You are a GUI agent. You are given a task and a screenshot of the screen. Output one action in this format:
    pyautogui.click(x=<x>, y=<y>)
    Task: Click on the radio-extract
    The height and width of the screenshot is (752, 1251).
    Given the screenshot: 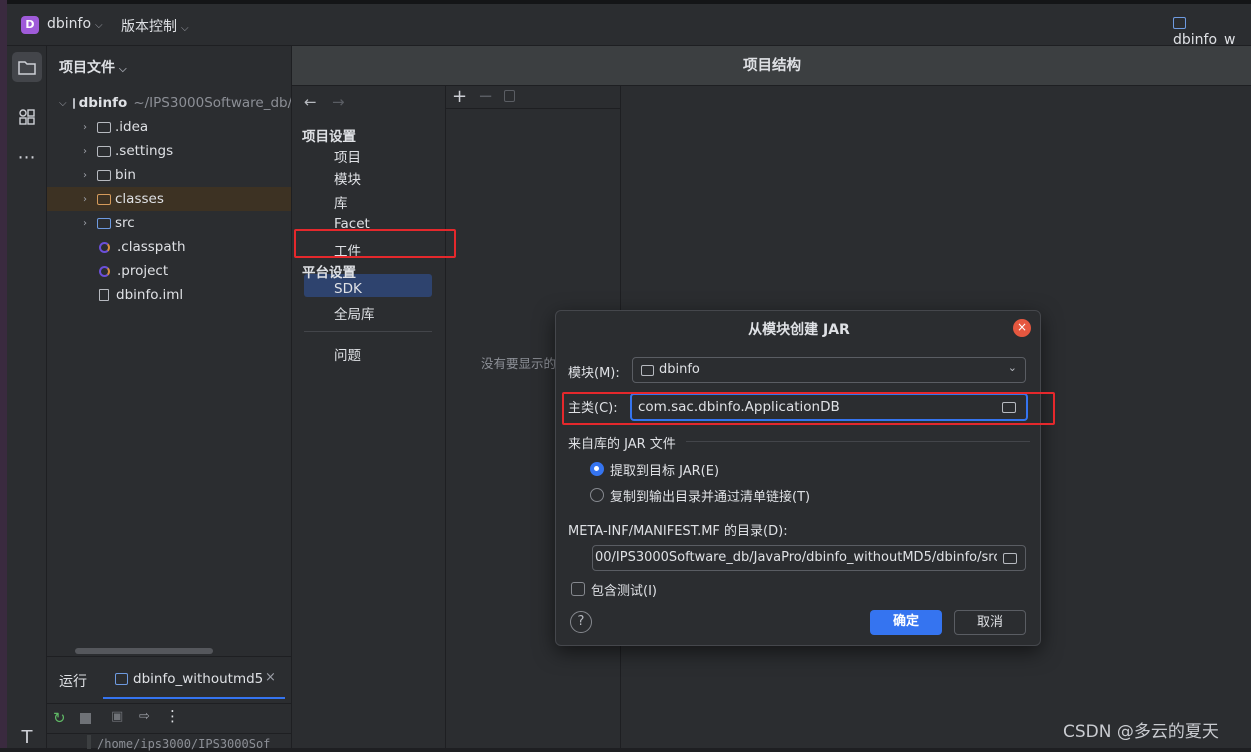 What is the action you would take?
    pyautogui.click(x=597, y=469)
    